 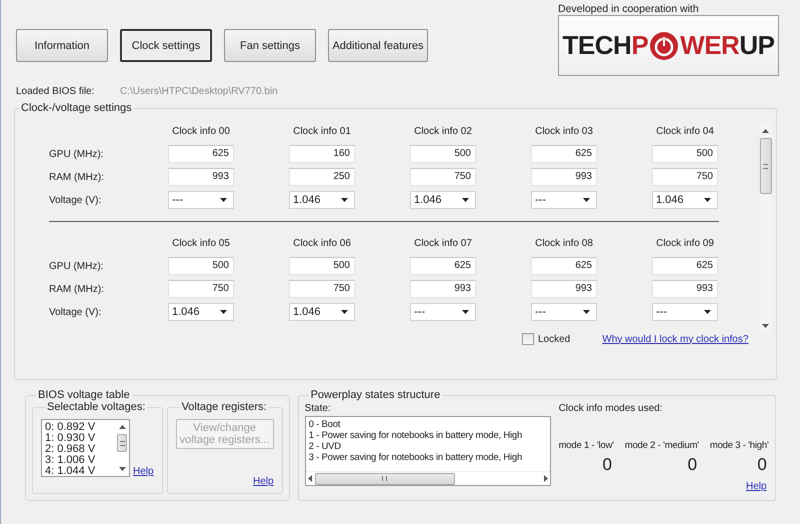 What do you see at coordinates (78, 427) in the screenshot?
I see `list-item: 0: 0.892 V` at bounding box center [78, 427].